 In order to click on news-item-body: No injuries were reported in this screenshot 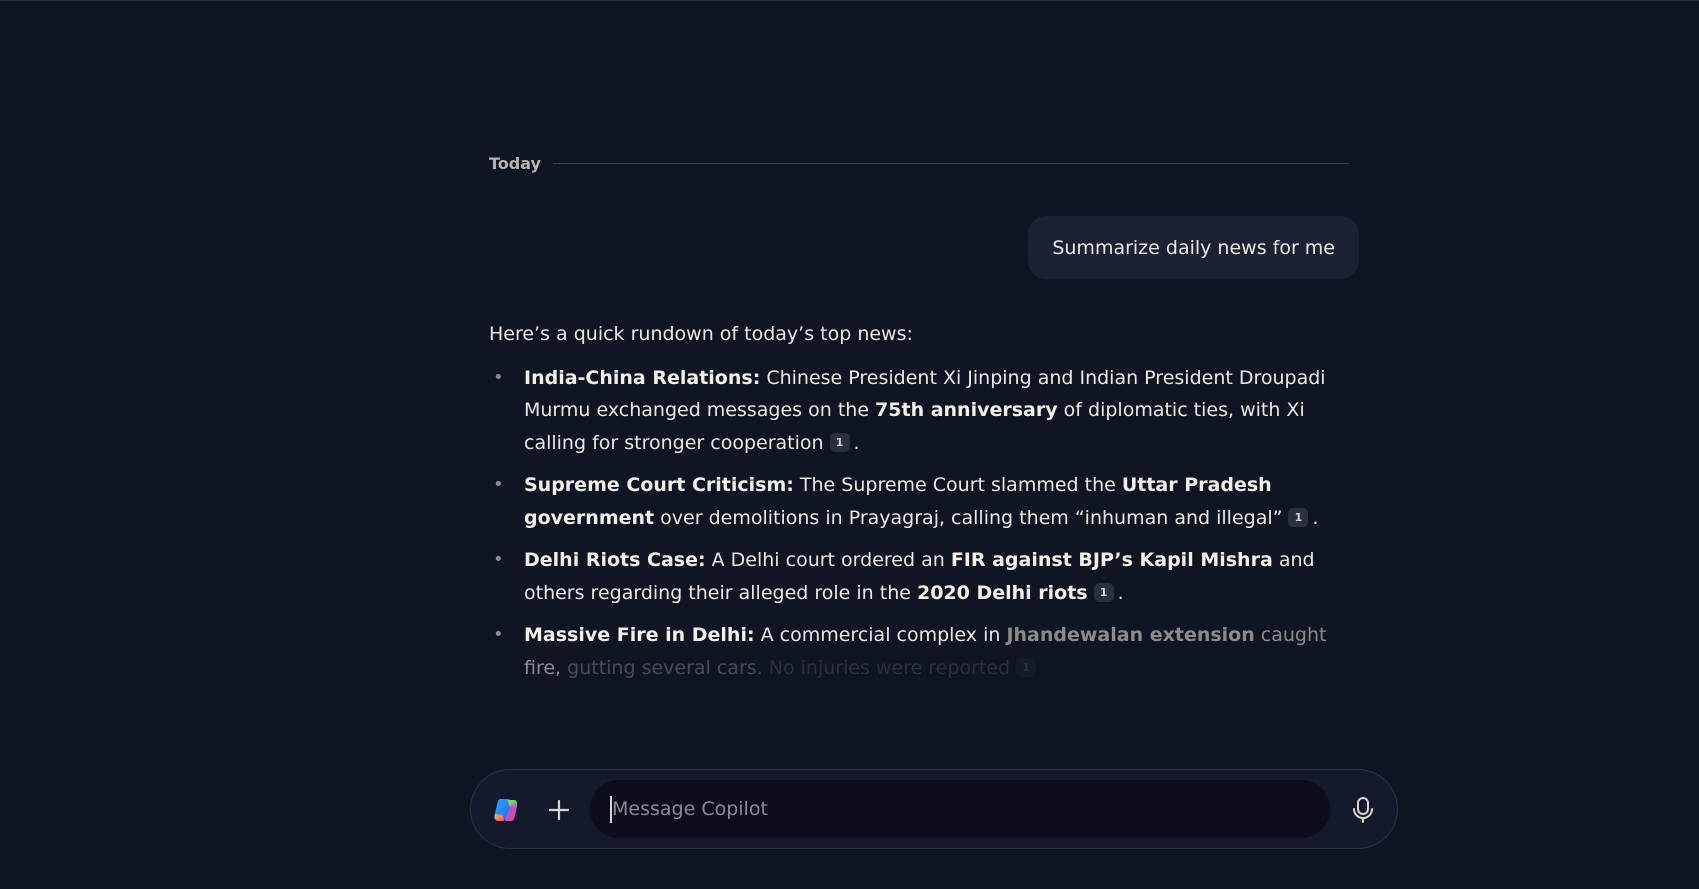, I will do `click(886, 667)`.